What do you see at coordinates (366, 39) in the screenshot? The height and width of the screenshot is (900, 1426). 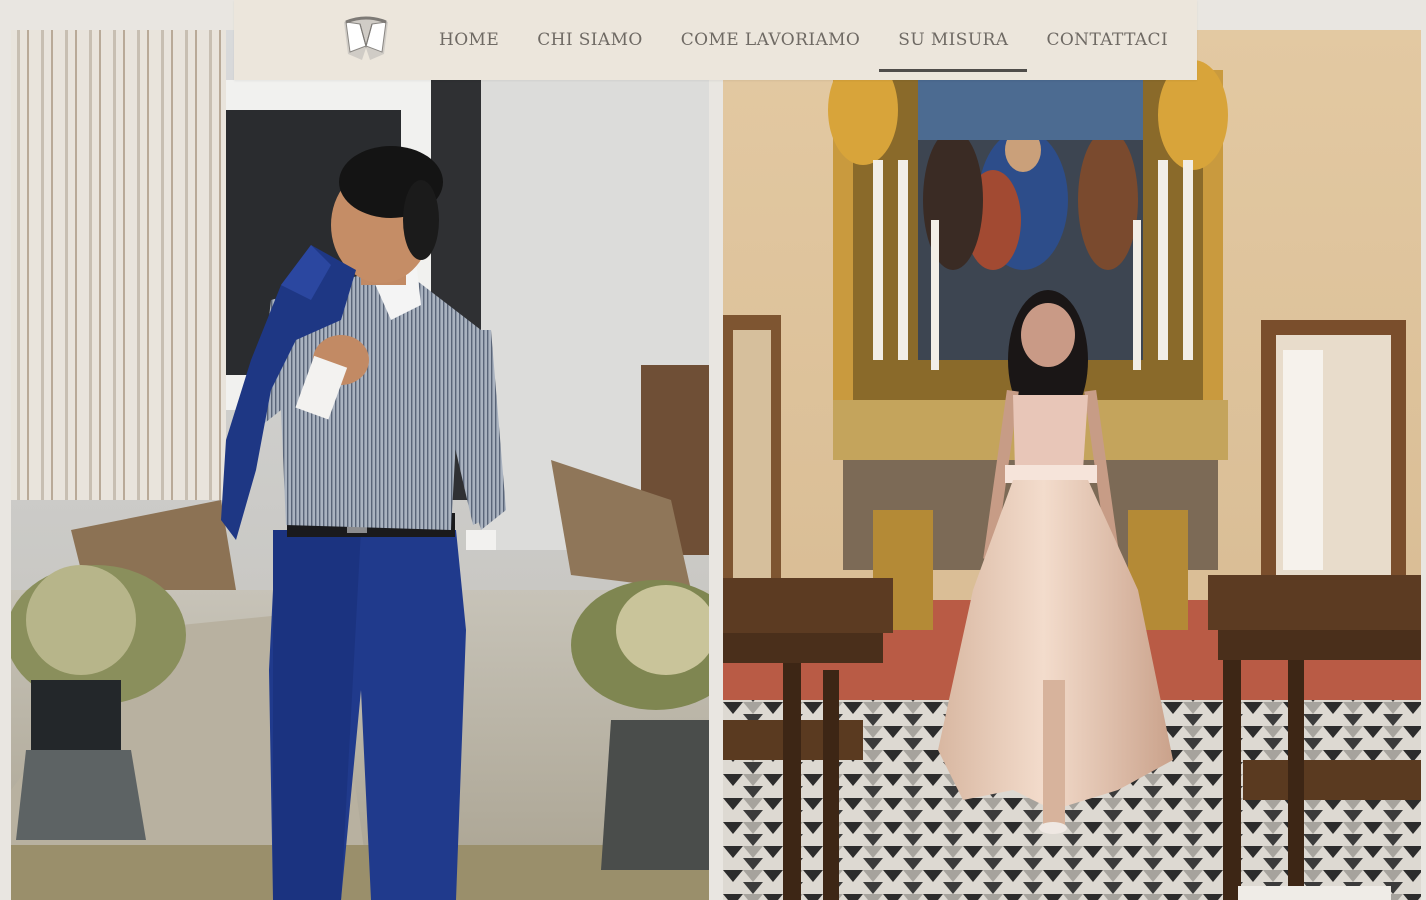 I see `shirt-collar-logo-icon` at bounding box center [366, 39].